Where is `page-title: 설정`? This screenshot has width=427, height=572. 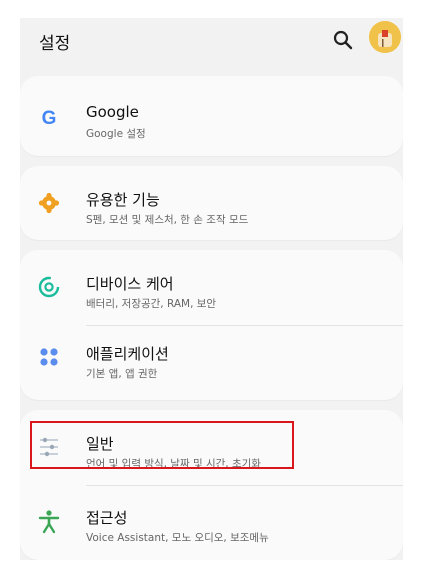
page-title: 설정 is located at coordinates (55, 44).